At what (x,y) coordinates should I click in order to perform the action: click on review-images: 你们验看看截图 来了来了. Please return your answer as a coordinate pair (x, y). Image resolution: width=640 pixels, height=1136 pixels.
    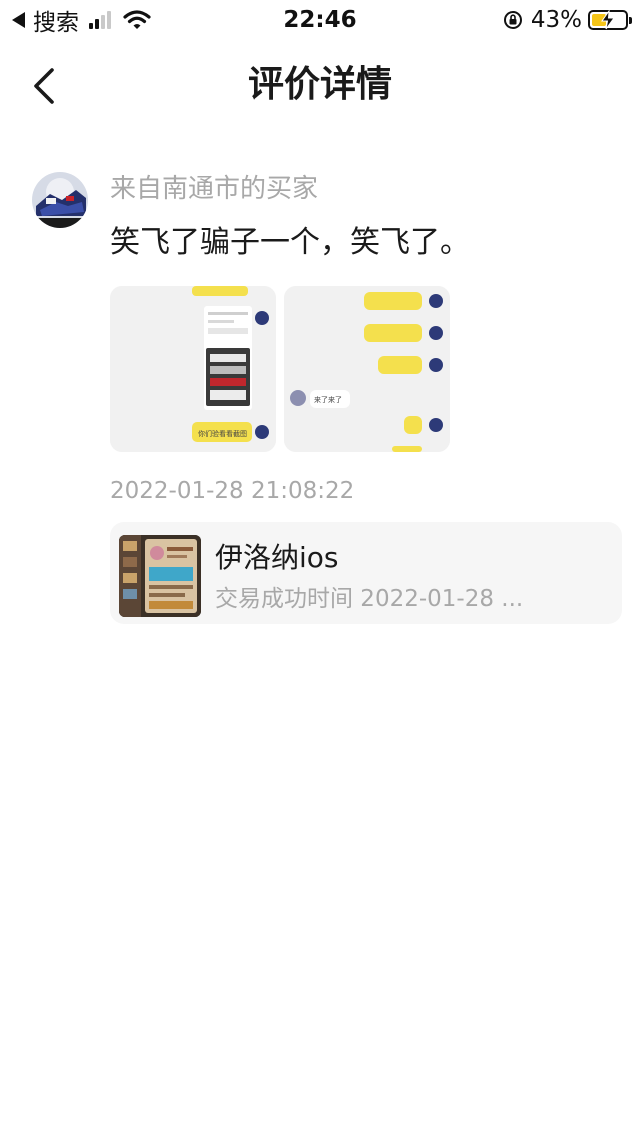
    Looking at the image, I should click on (284, 369).